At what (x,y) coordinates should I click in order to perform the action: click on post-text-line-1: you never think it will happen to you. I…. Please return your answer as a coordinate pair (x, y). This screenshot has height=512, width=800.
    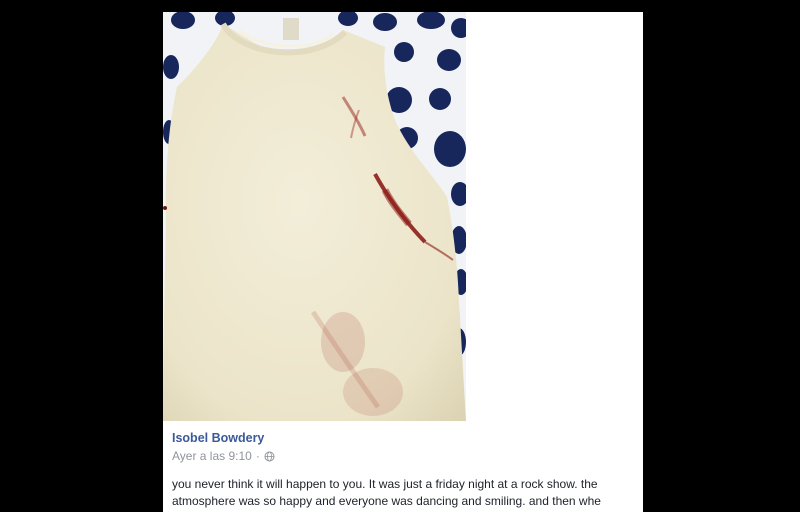
    Looking at the image, I should click on (385, 484).